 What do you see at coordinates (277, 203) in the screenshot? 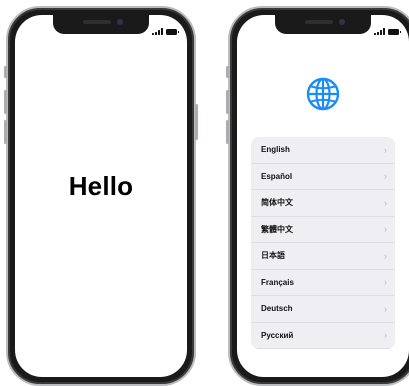
I see `language-label: 简体中文` at bounding box center [277, 203].